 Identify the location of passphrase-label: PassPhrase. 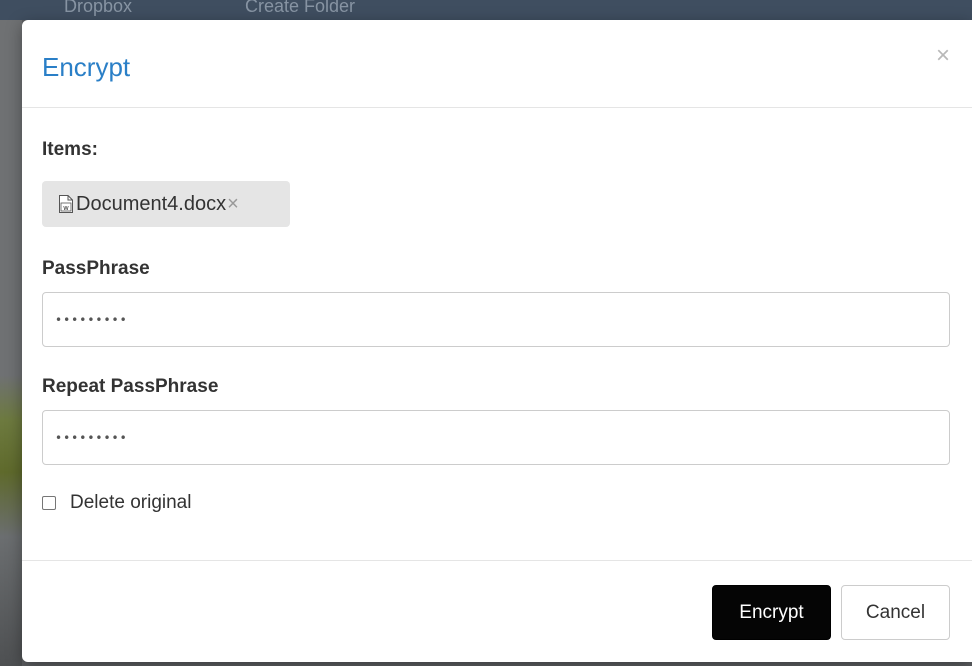
(96, 268).